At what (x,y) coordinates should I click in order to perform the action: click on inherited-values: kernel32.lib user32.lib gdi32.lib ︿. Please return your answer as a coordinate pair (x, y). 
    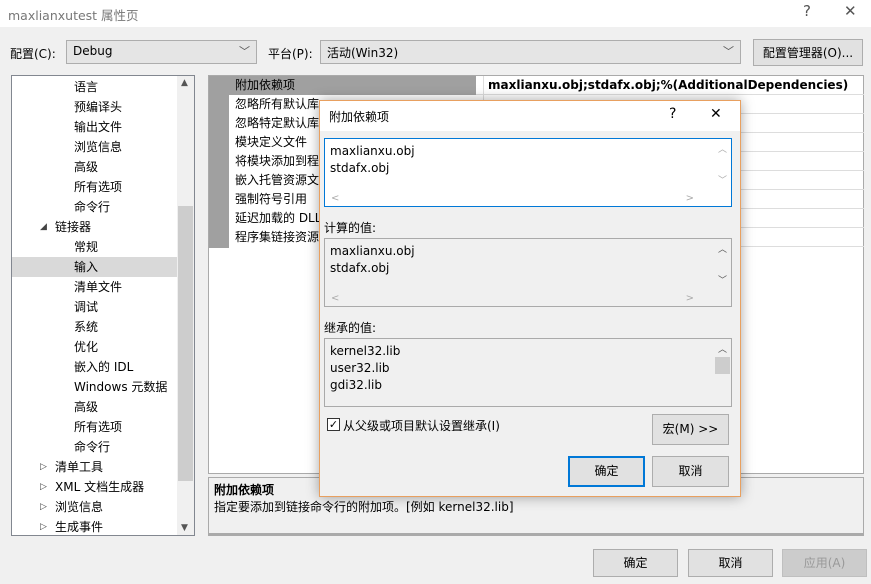
    Looking at the image, I should click on (528, 372).